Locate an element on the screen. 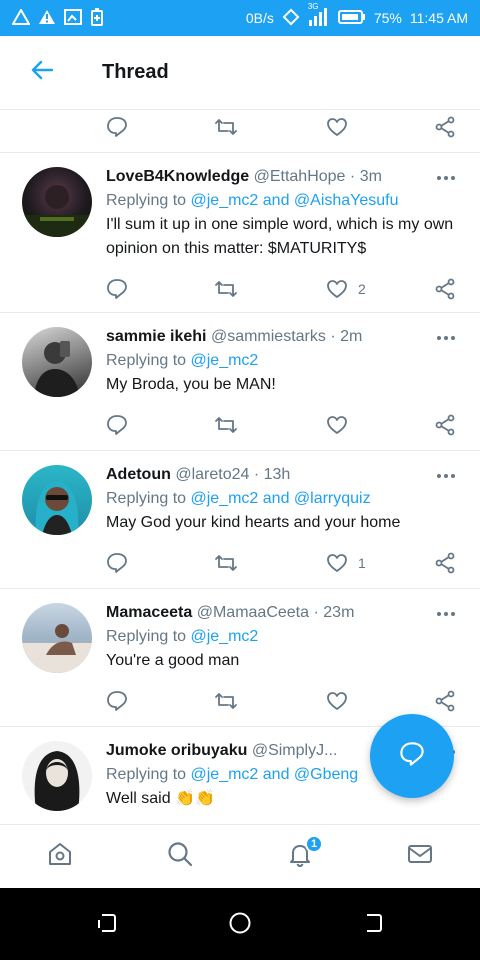 This screenshot has width=480, height=960. tweet-text: May God your kind hearts and your home is located at coordinates (253, 522).